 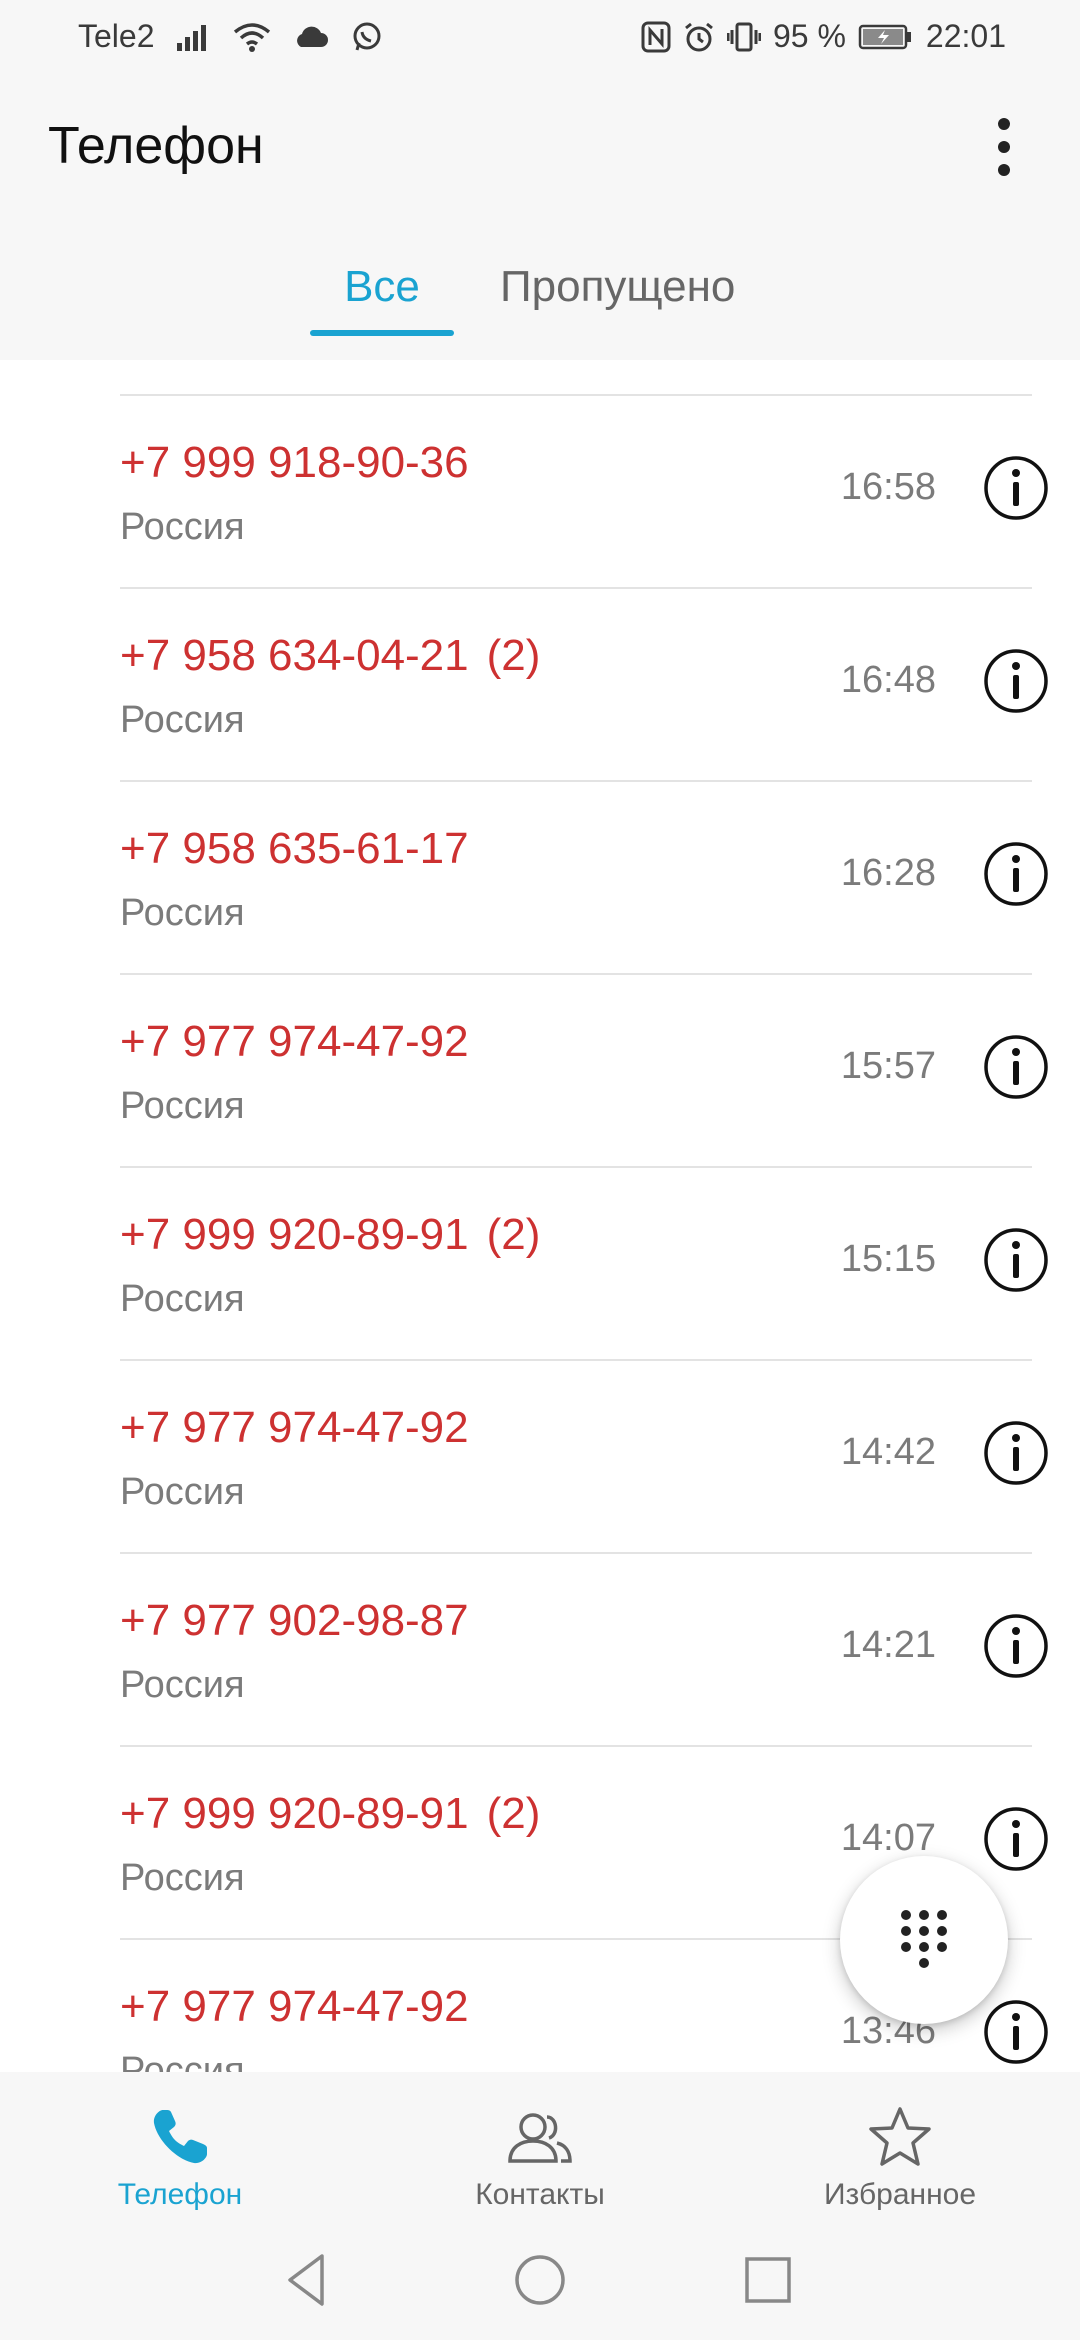 I want to click on more-vertical-icon, so click(x=1004, y=147).